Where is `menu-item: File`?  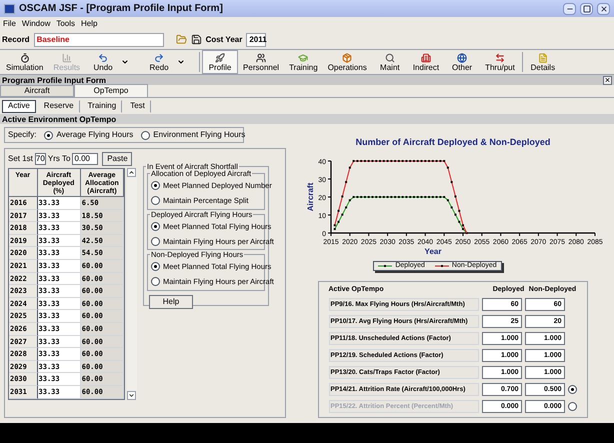
menu-item: File is located at coordinates (9, 24).